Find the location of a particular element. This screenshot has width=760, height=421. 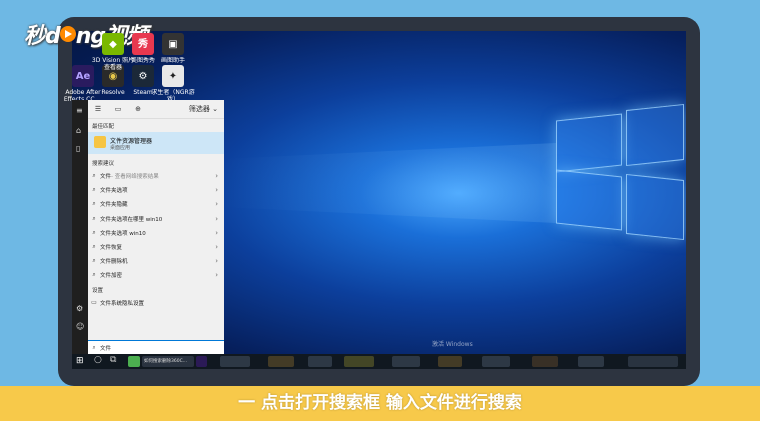

game-icon: ✦ is located at coordinates (173, 76).